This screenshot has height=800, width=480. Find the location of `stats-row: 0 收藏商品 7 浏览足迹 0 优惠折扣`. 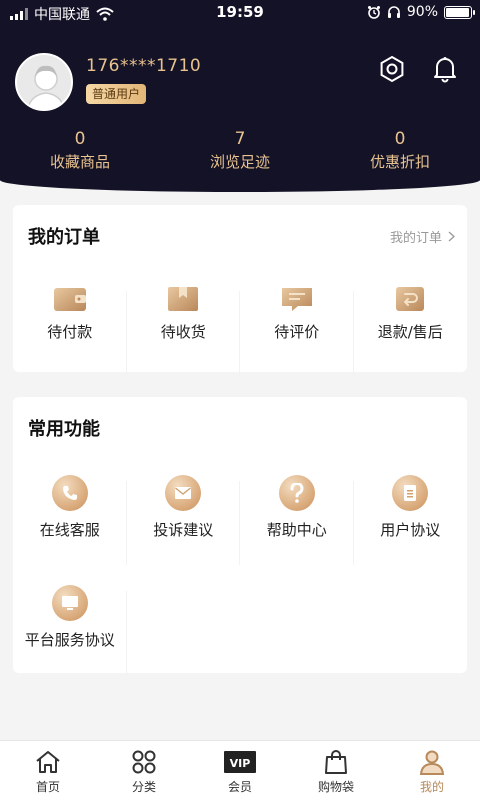

stats-row: 0 收藏商品 7 浏览足迹 0 优惠折扣 is located at coordinates (240, 150).